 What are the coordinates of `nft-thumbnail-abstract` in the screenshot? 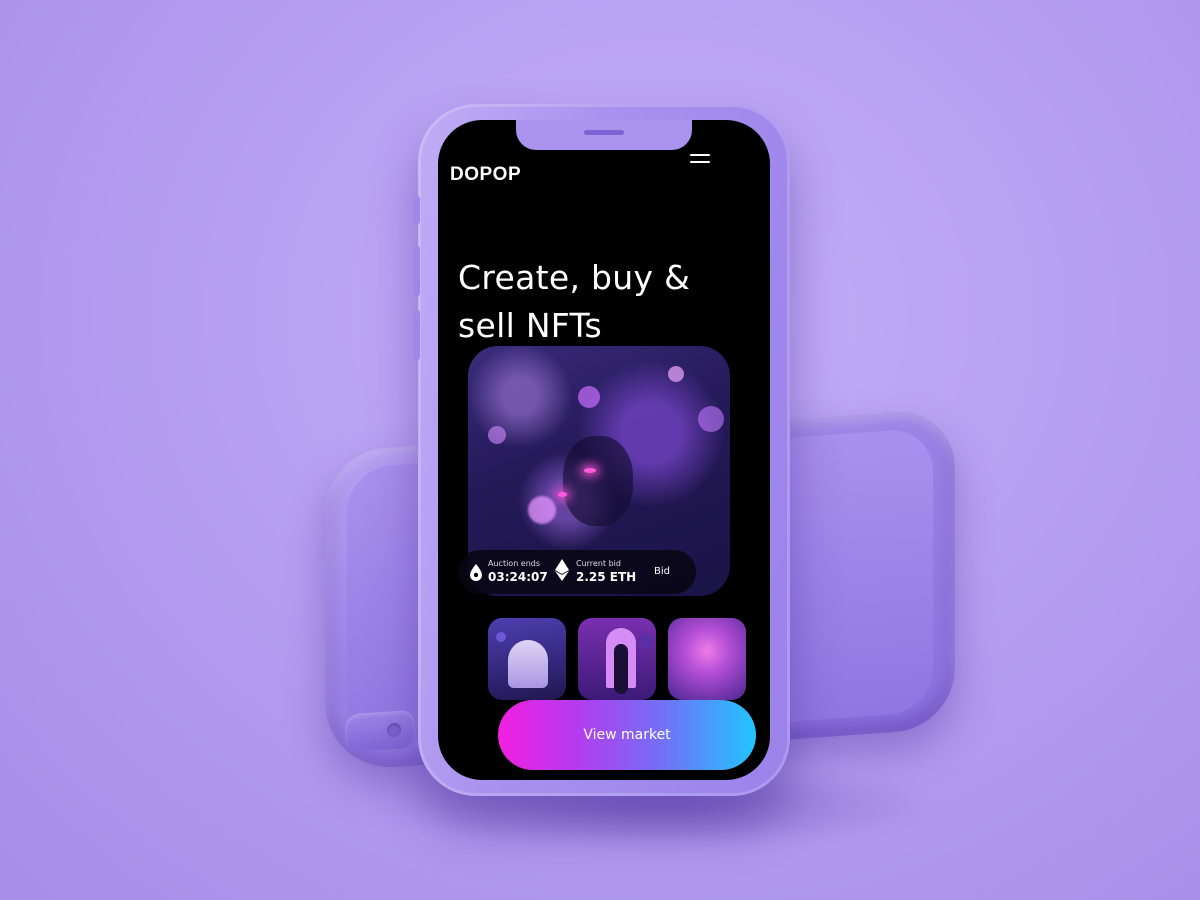 It's located at (707, 659).